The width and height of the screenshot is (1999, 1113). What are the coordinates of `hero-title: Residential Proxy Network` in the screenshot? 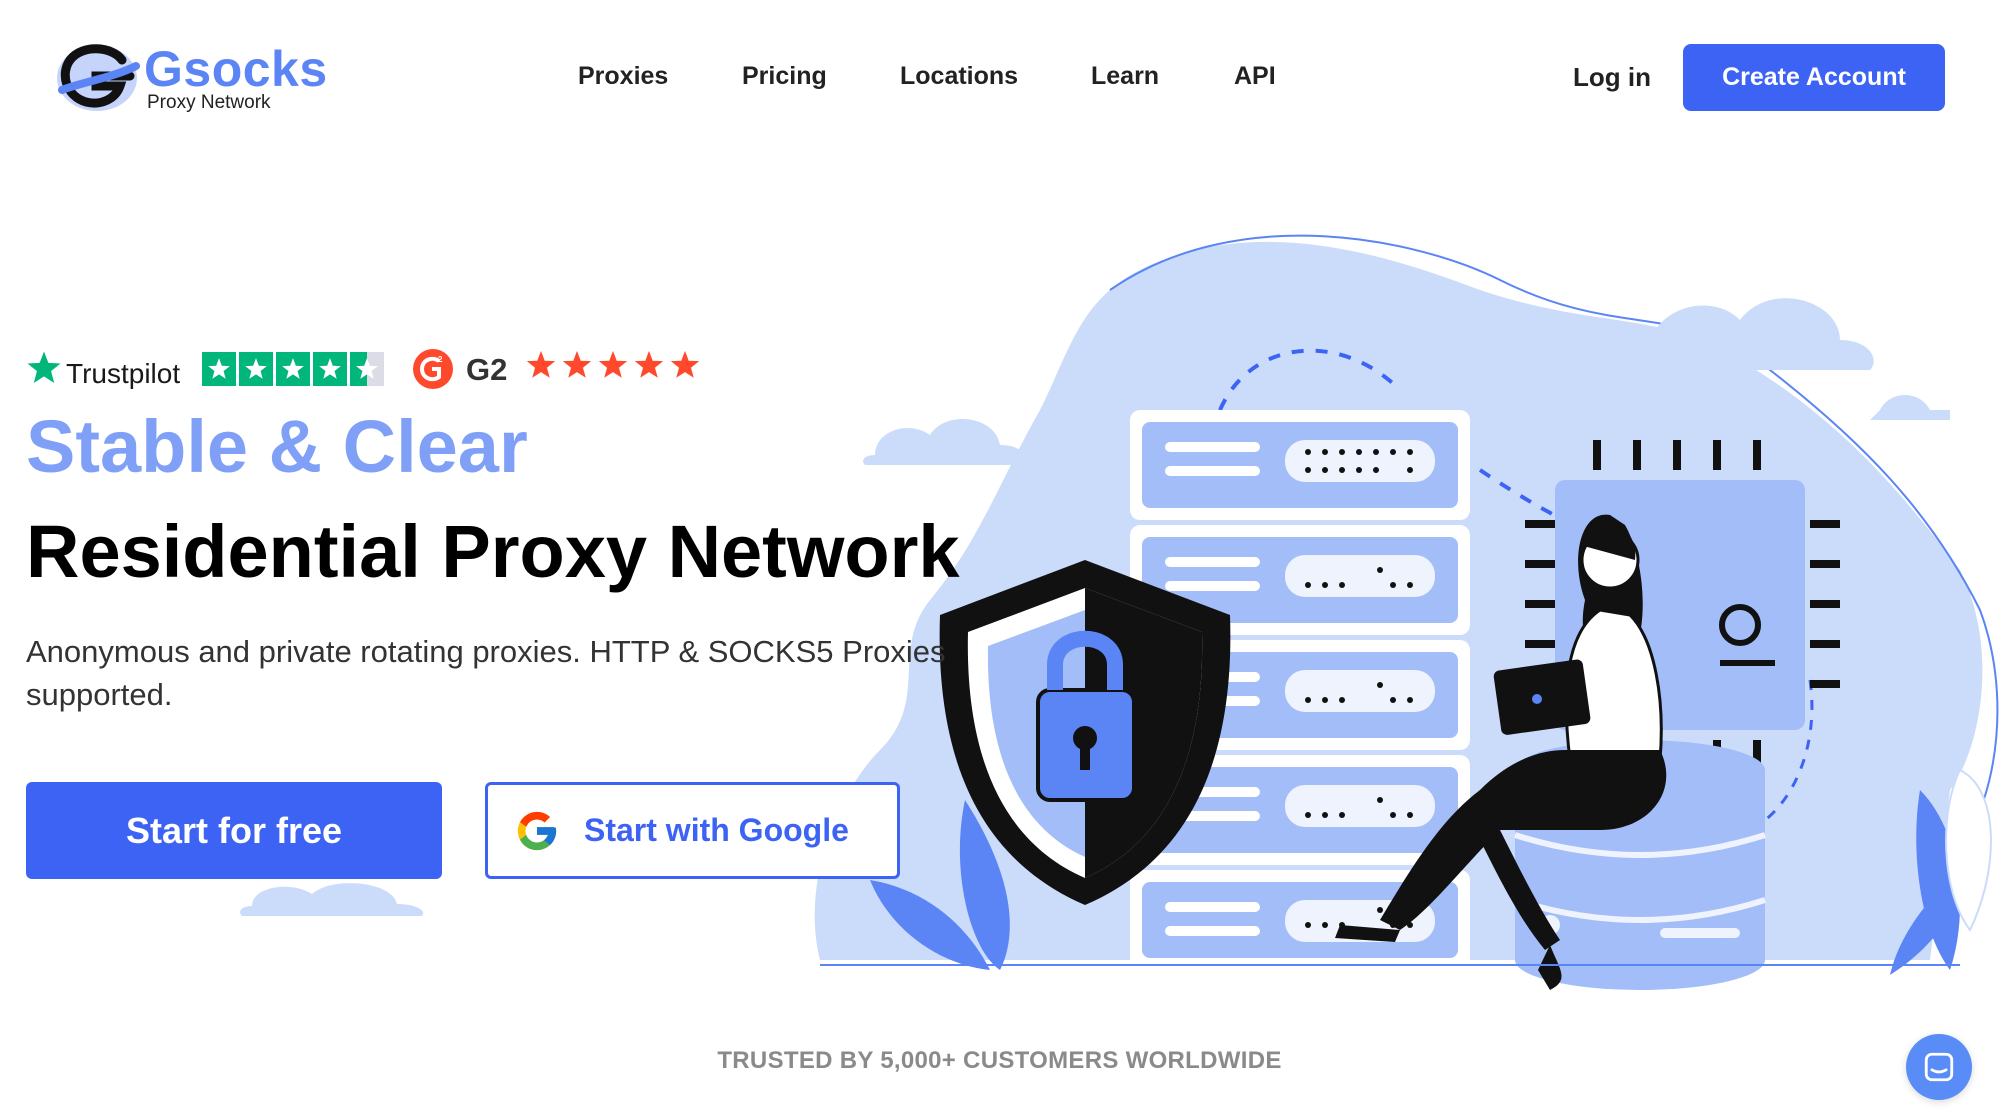 It's located at (493, 551).